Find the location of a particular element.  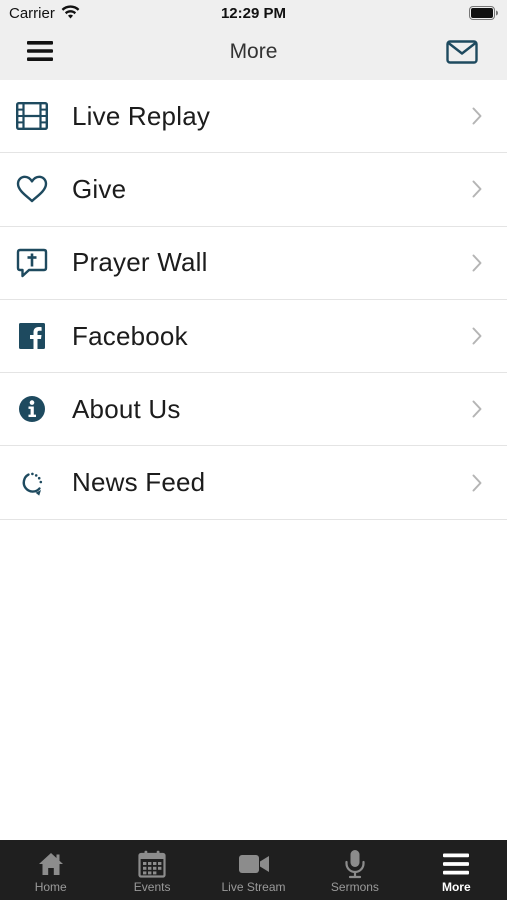

video-camera-icon is located at coordinates (254, 864).